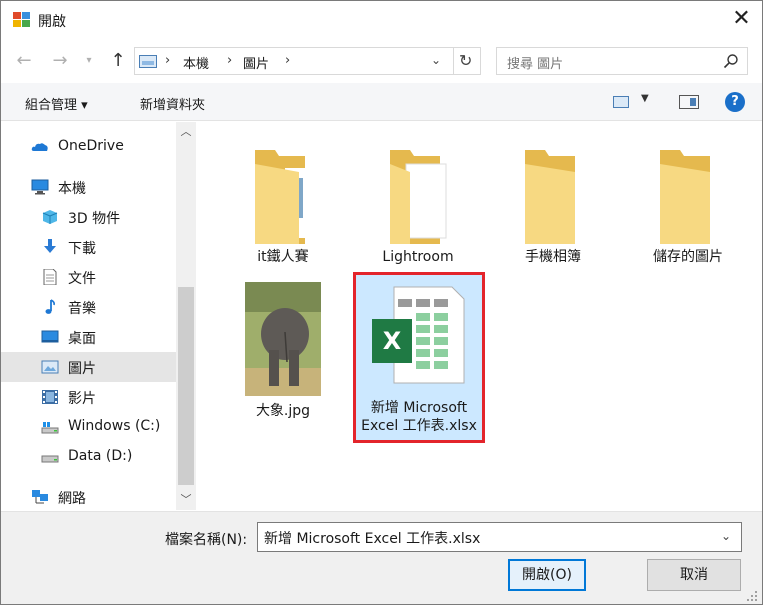 The width and height of the screenshot is (763, 605). Describe the element at coordinates (381, 102) in the screenshot. I see `command-bar: 組合管理 ▾ 新增資料夾 ▼ ?` at that location.